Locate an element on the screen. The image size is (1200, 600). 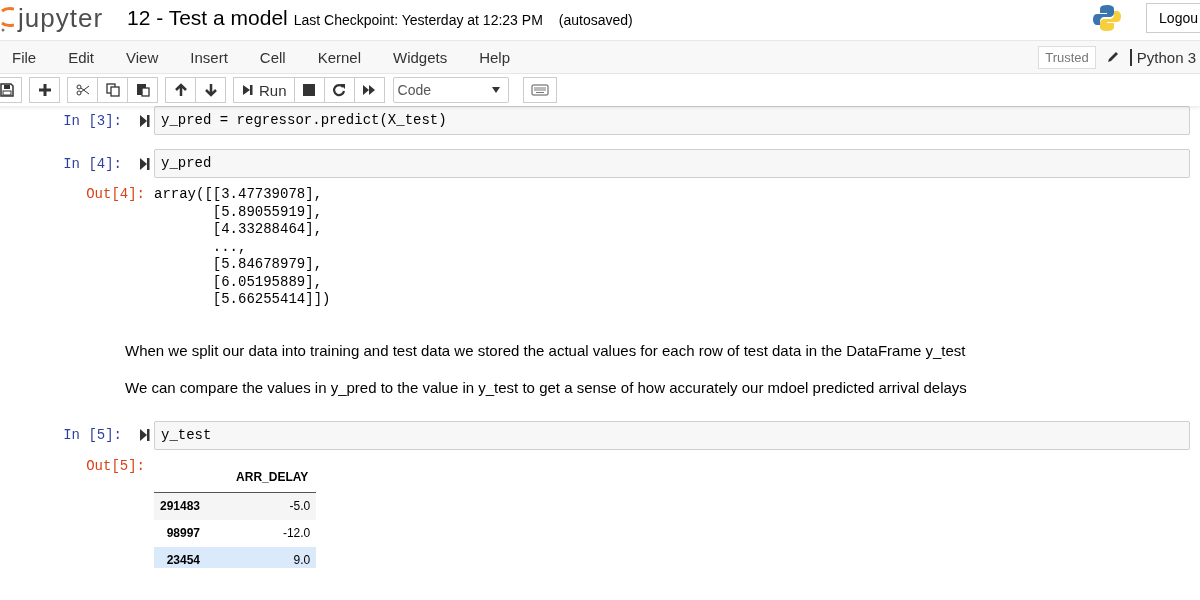
move-up-button is located at coordinates (180, 90).